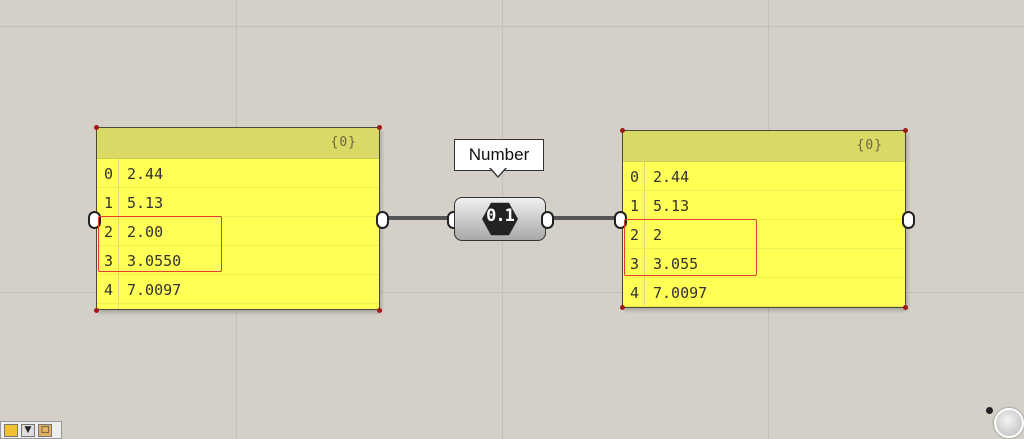 The image size is (1024, 439). Describe the element at coordinates (45, 430) in the screenshot. I see `window-icon: □` at that location.